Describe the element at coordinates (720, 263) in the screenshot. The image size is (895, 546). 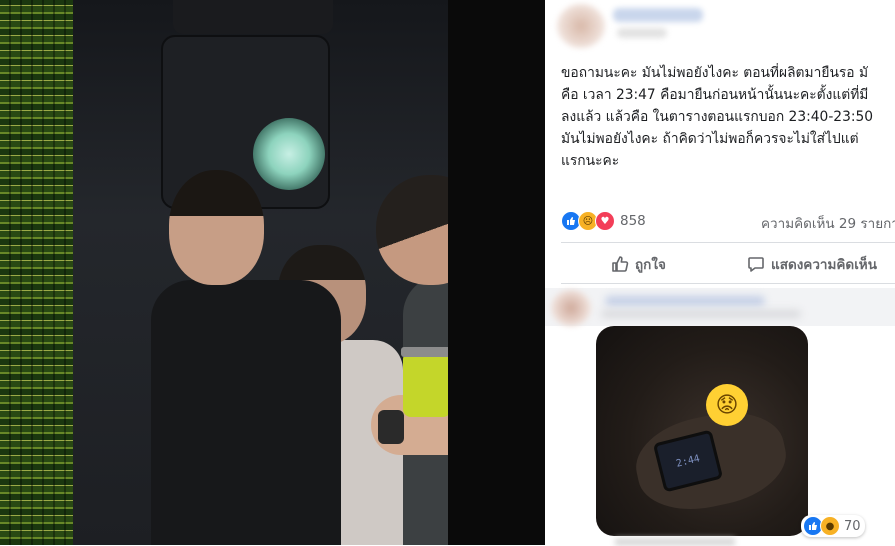
I see `post-actions: ถูกใจ แสดงความคิดเห็น` at that location.